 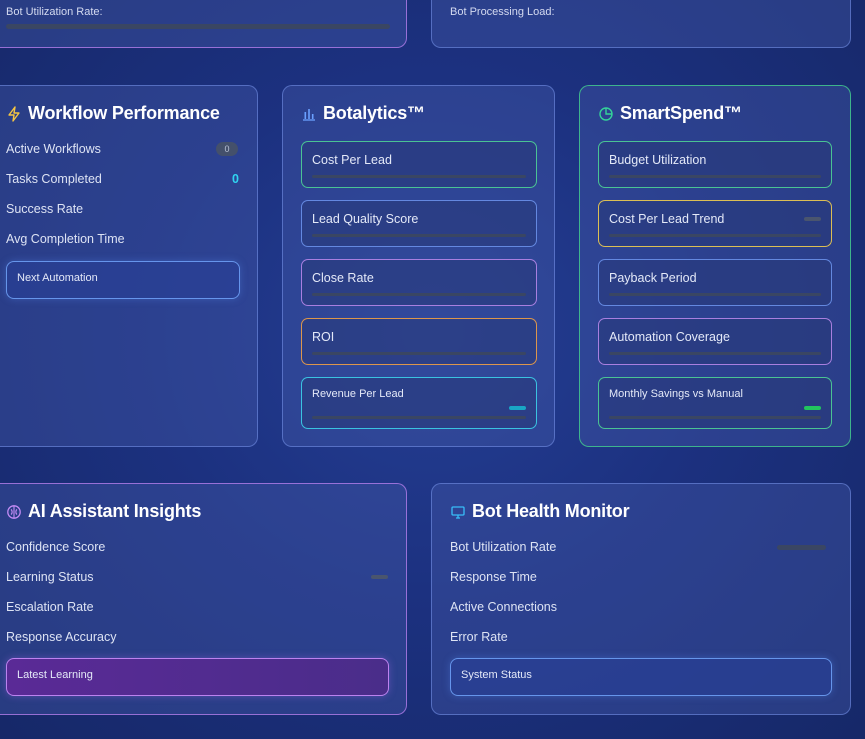 What do you see at coordinates (197, 677) in the screenshot?
I see `latest-learning-box: Latest Learning` at bounding box center [197, 677].